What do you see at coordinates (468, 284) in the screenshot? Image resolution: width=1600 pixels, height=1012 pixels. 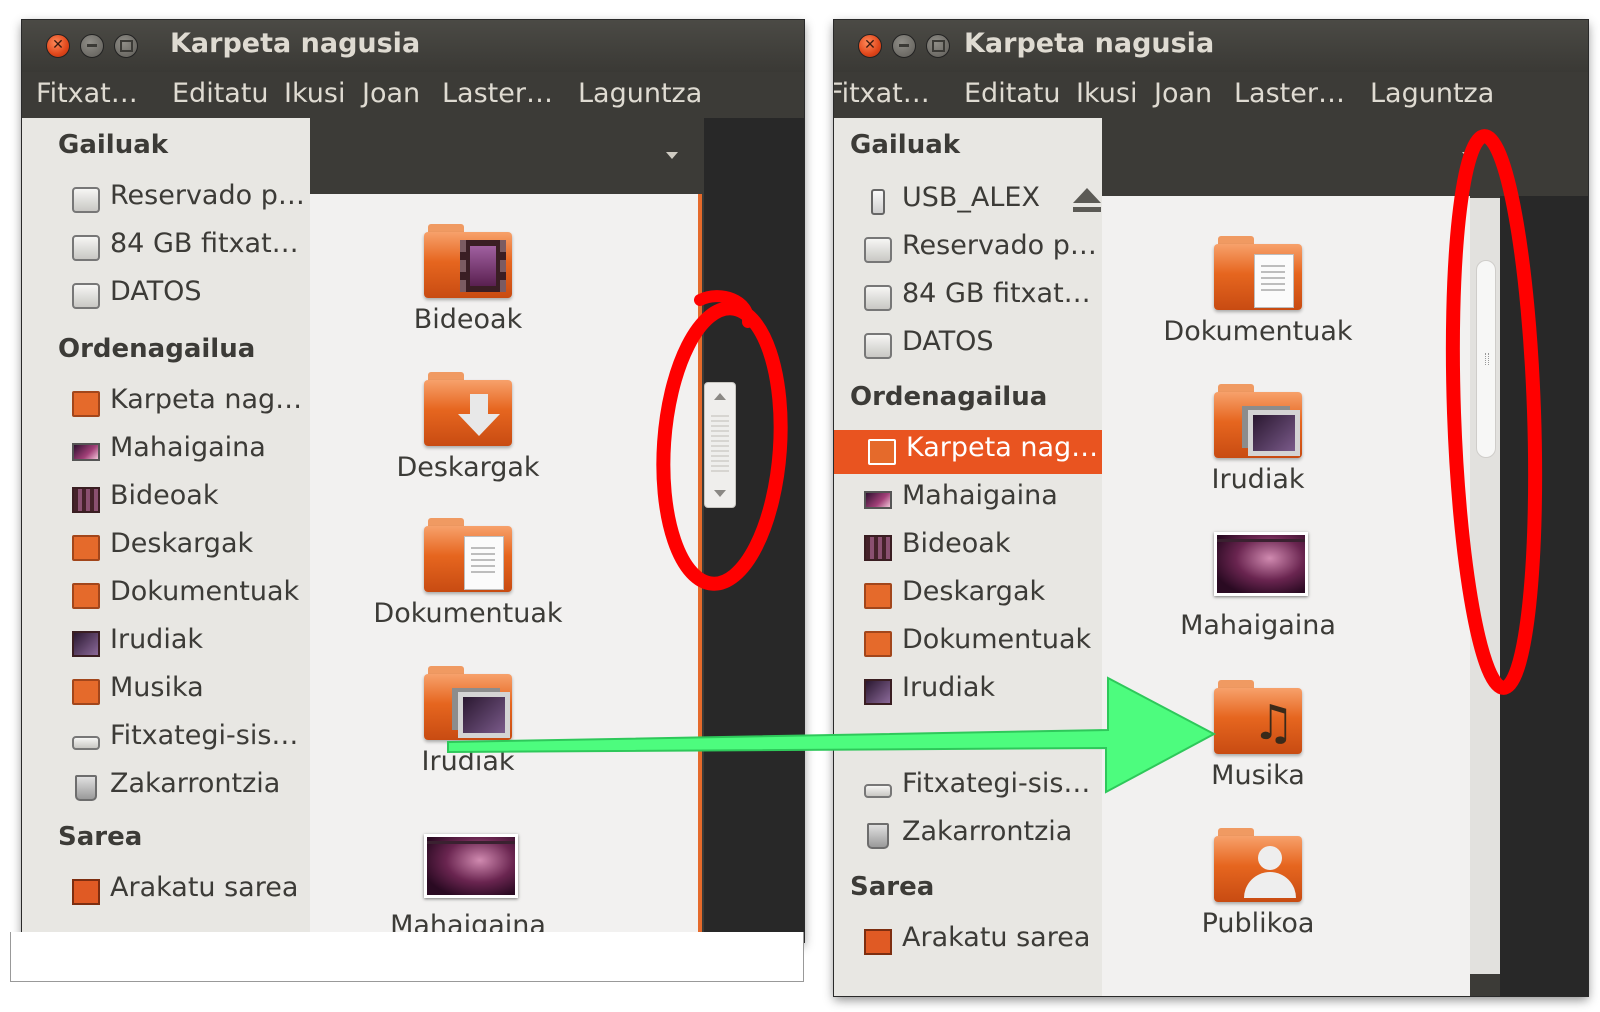 I see `file-item-videos: Bideoak` at bounding box center [468, 284].